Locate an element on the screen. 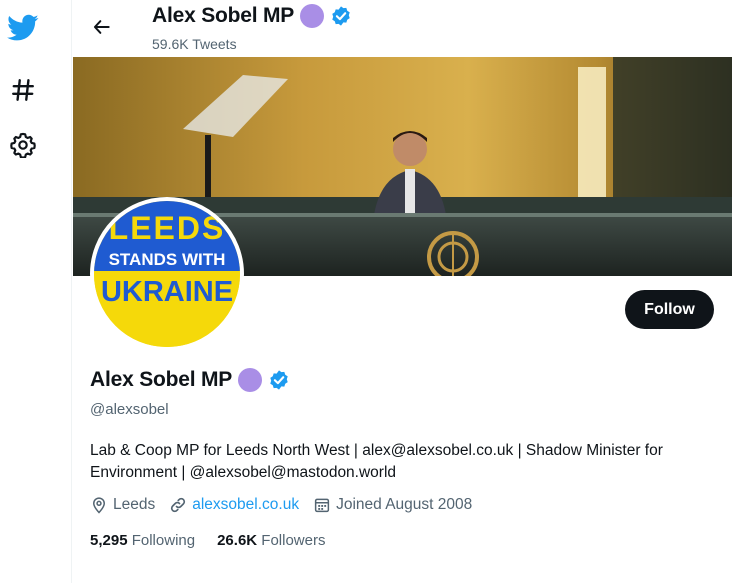 The image size is (732, 583). location-text: Leeds is located at coordinates (134, 504).